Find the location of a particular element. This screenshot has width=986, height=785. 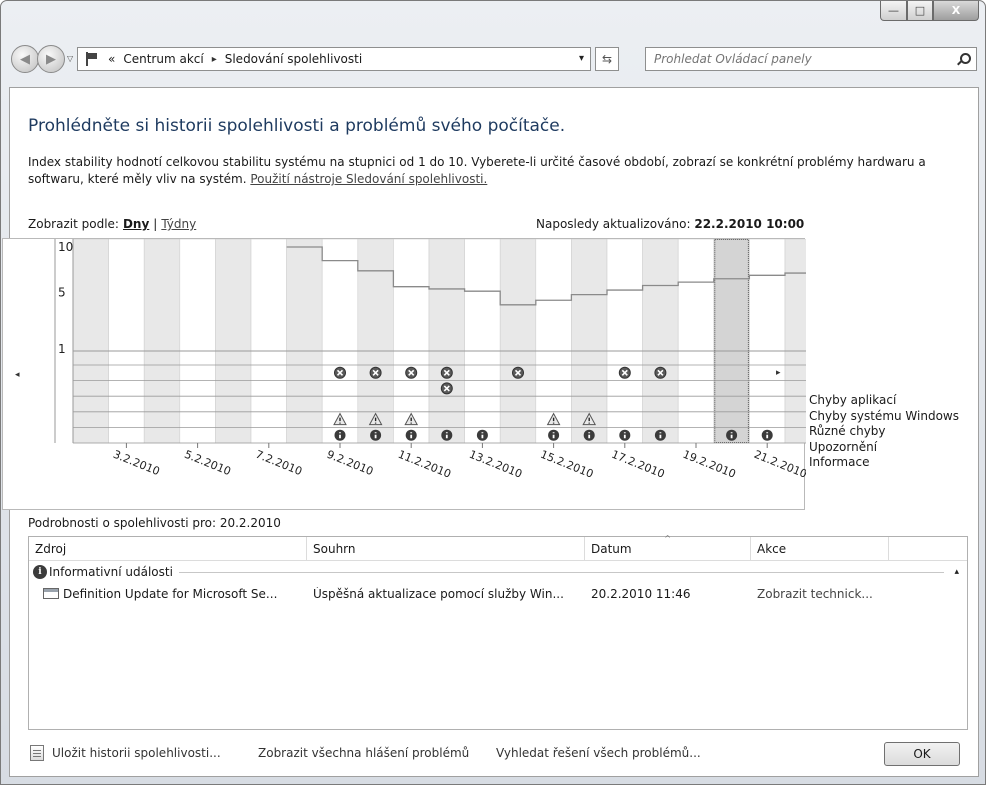

view-by-selector: Zobrazit podle: Dny | Týdny is located at coordinates (112, 224).